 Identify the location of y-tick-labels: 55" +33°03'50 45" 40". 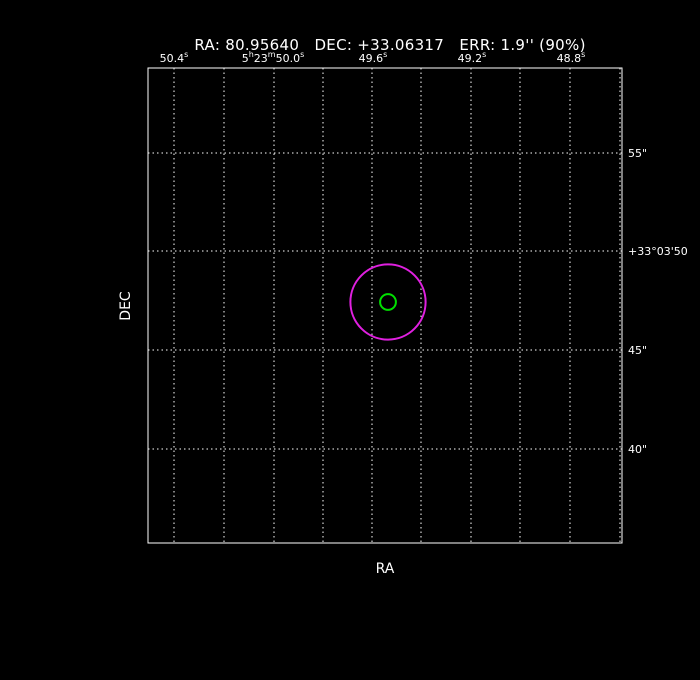
(658, 301).